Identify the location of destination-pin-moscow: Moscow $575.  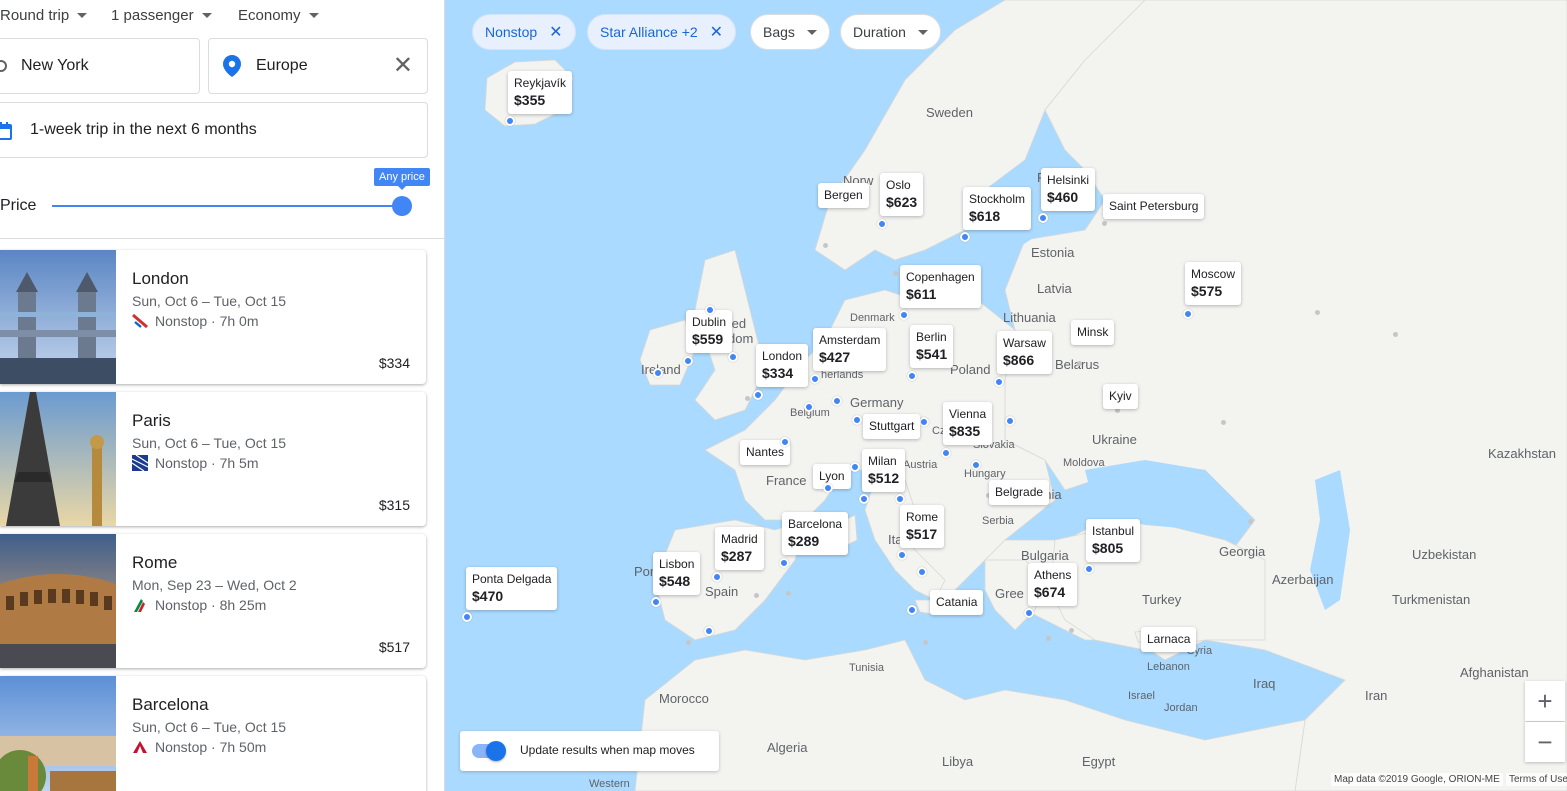
(1213, 283).